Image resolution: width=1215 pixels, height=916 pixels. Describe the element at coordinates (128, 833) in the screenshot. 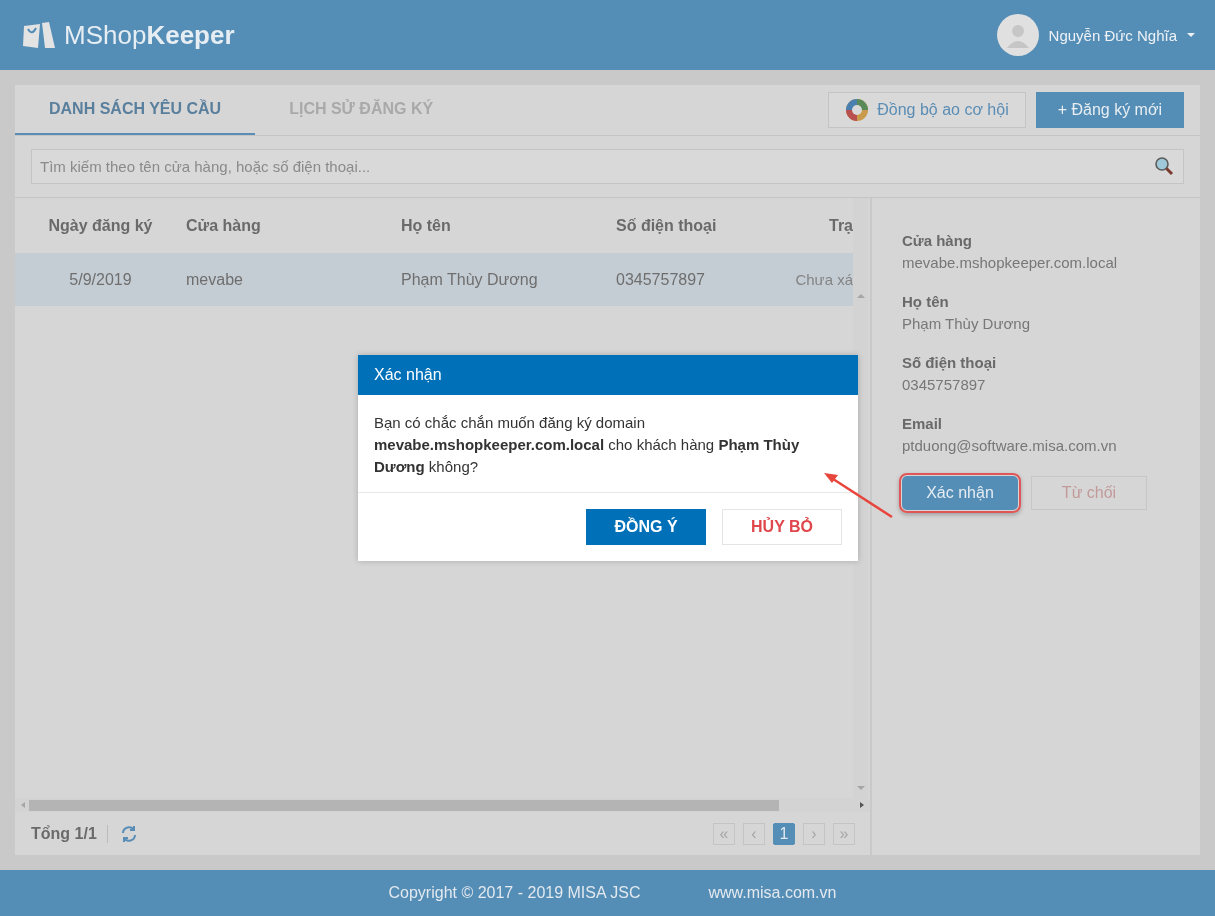

I see `refresh-icon` at that location.